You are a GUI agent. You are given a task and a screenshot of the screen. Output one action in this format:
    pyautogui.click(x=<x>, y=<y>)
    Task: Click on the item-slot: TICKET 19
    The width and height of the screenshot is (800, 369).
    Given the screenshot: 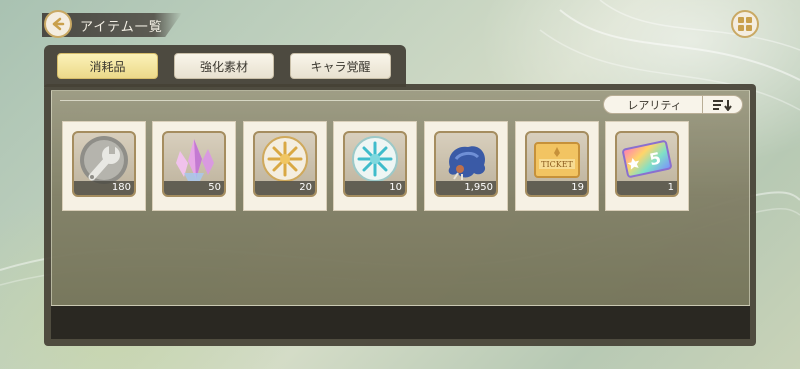 What is the action you would take?
    pyautogui.click(x=557, y=166)
    